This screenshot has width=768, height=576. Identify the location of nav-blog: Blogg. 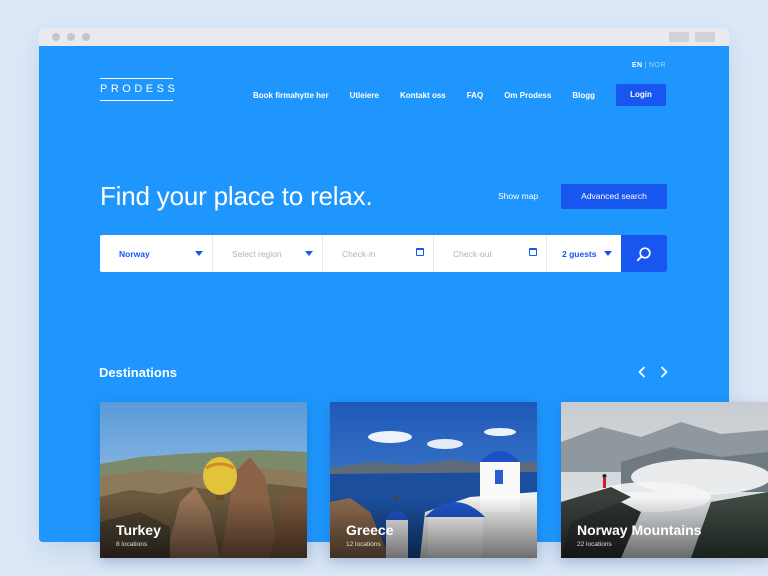
(583, 95).